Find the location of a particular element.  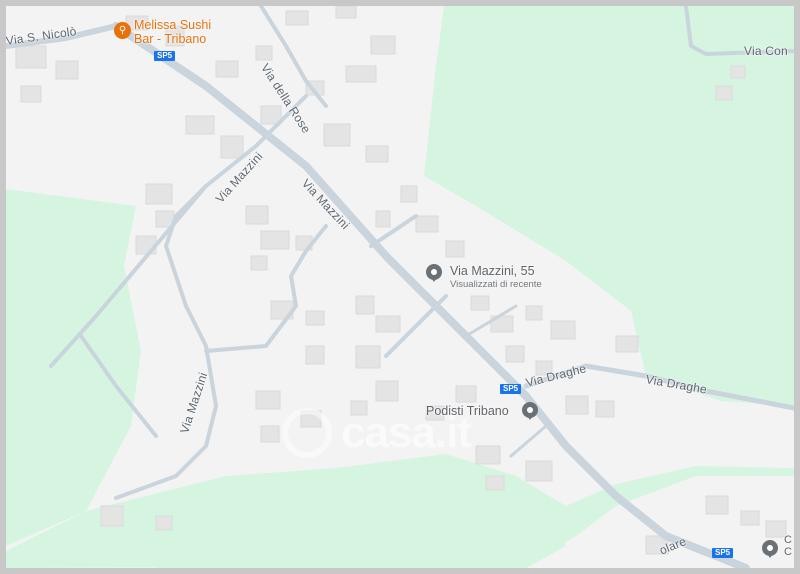

poi-edge-line1: C is located at coordinates (788, 540).